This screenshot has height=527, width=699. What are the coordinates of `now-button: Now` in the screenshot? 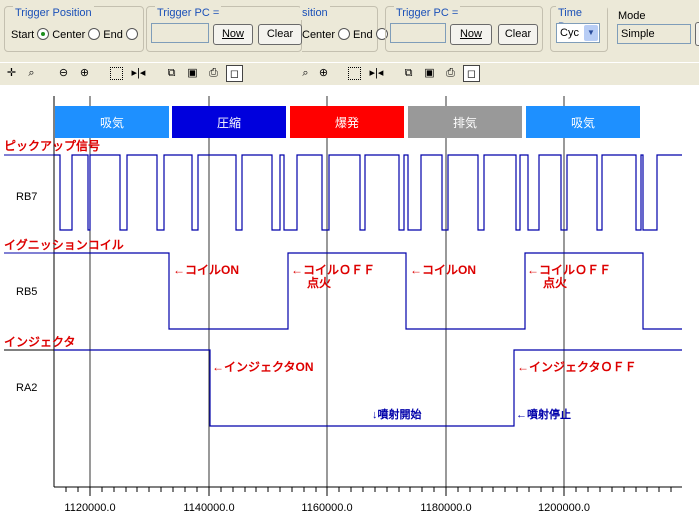 It's located at (233, 34).